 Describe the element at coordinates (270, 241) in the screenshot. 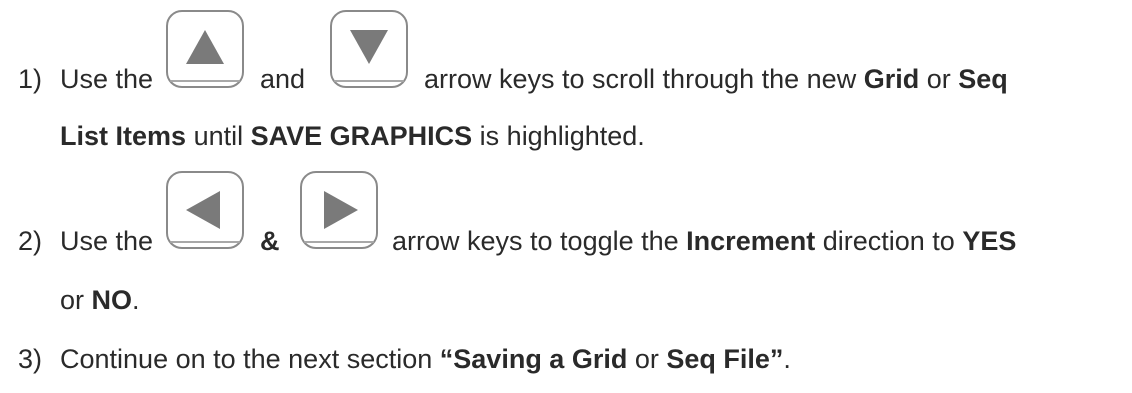

I see `step-text: &` at that location.